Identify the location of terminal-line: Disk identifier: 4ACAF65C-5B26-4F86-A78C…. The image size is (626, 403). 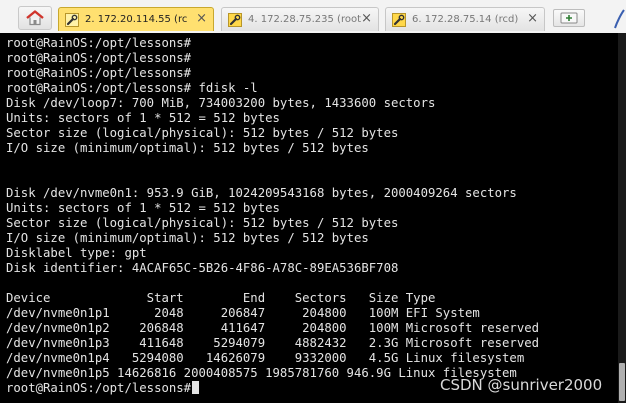
(202, 268).